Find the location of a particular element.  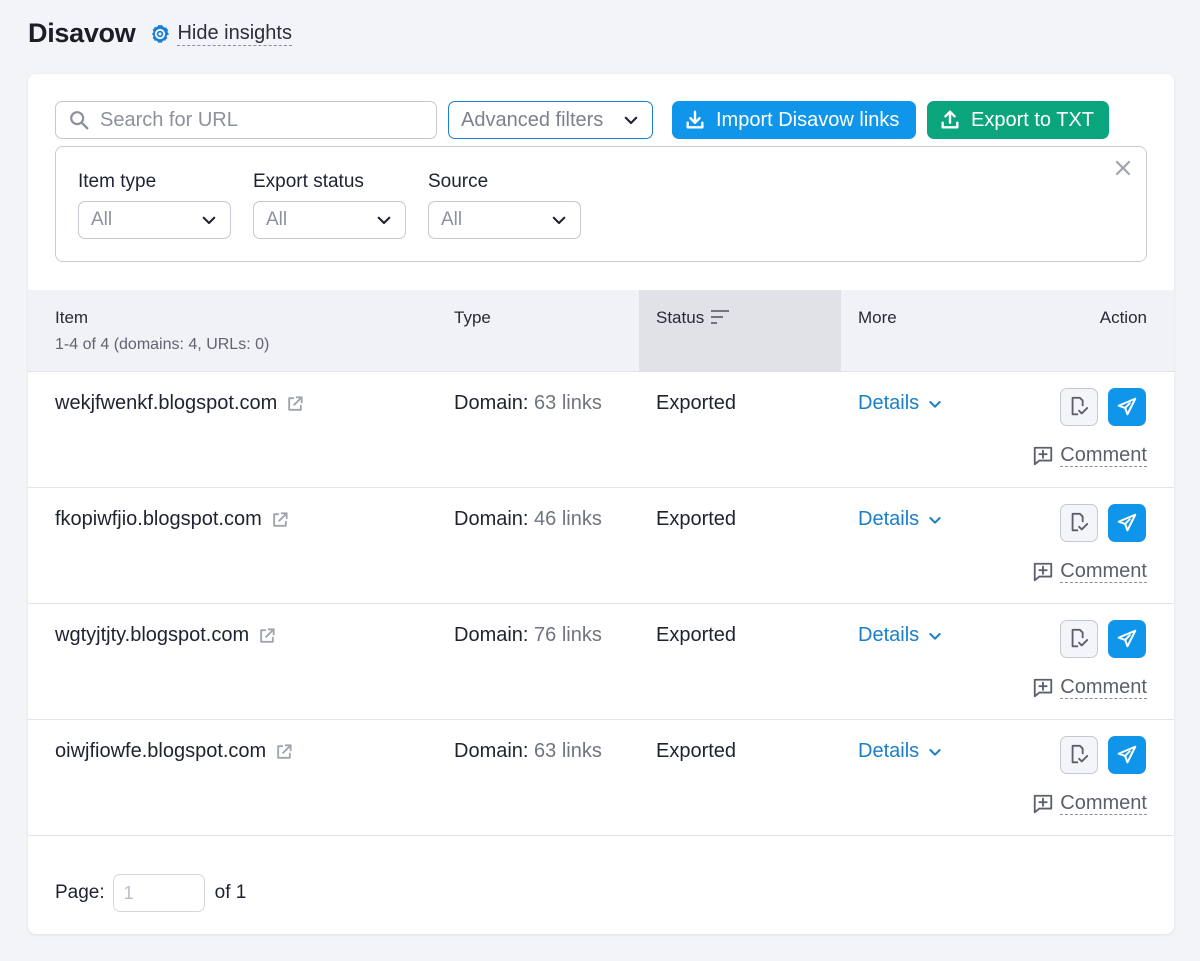

search-box is located at coordinates (246, 120).